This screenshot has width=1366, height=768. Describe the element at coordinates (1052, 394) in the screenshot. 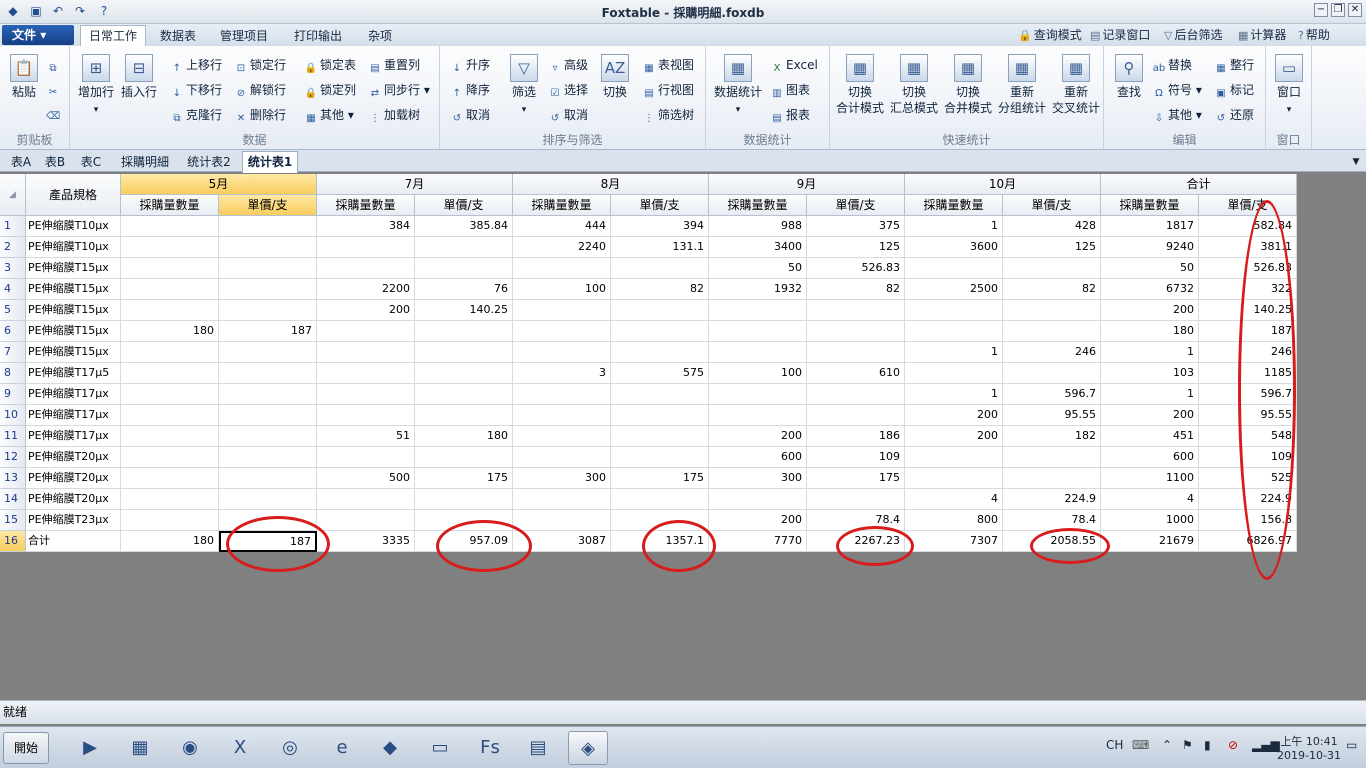

I see `unit-price-cell: 596.7` at that location.